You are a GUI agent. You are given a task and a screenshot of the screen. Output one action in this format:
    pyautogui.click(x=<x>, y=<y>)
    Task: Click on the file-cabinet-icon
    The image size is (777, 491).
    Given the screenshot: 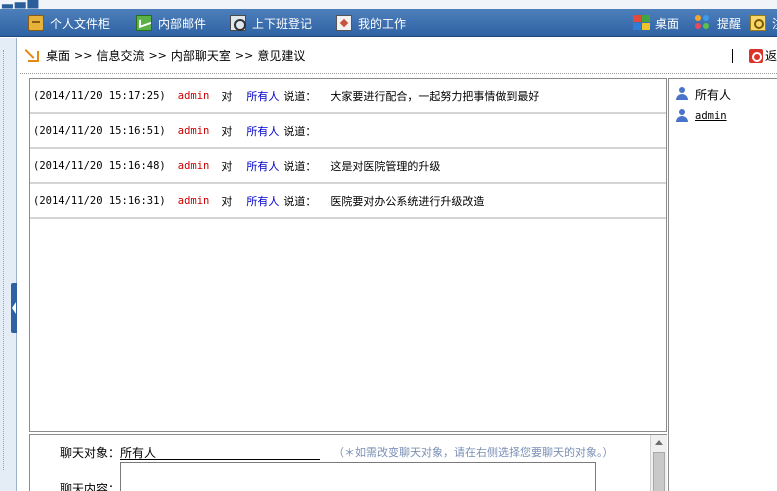 What is the action you would take?
    pyautogui.click(x=36, y=23)
    